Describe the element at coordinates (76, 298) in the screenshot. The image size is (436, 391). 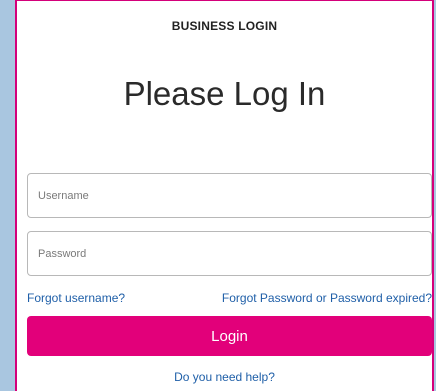
I see `forgot-username-link: Forgot username?` at that location.